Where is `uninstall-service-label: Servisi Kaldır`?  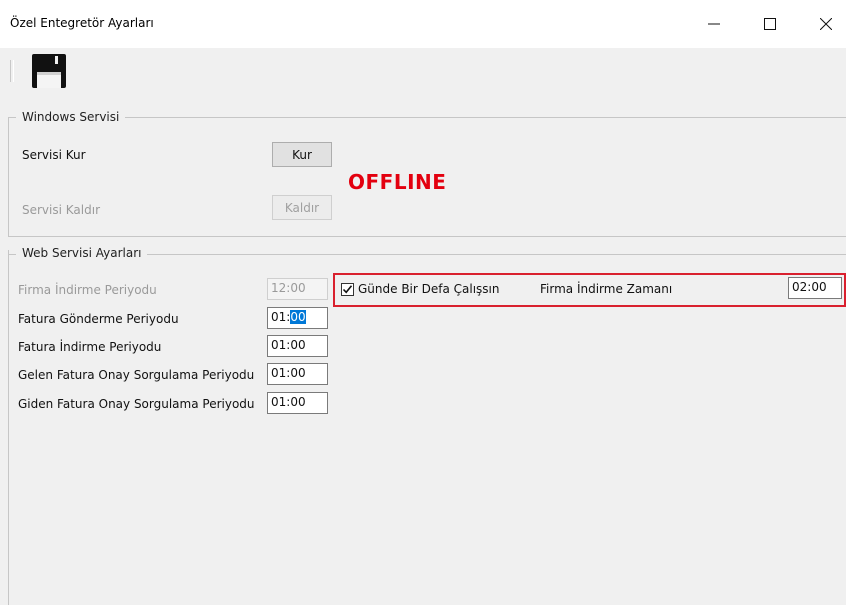
uninstall-service-label: Servisi Kaldır is located at coordinates (61, 210).